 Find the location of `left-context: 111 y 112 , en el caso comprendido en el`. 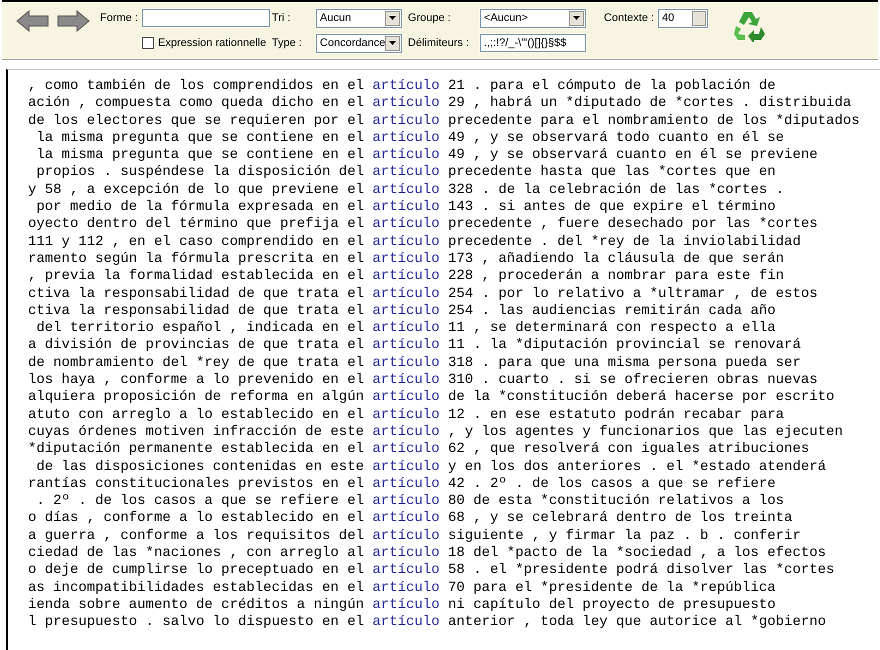

left-context: 111 y 112 , en el caso comprendido en el is located at coordinates (195, 242).